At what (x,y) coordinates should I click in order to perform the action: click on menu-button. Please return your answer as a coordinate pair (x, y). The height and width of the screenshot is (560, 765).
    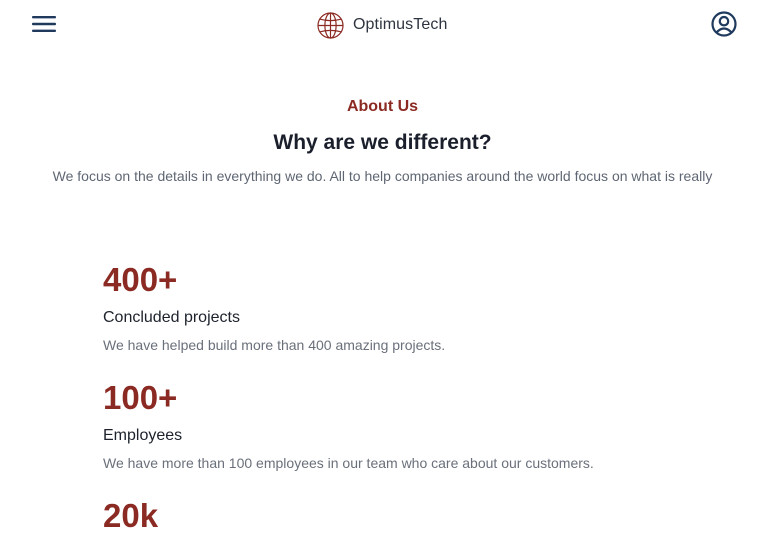
    Looking at the image, I should click on (44, 24).